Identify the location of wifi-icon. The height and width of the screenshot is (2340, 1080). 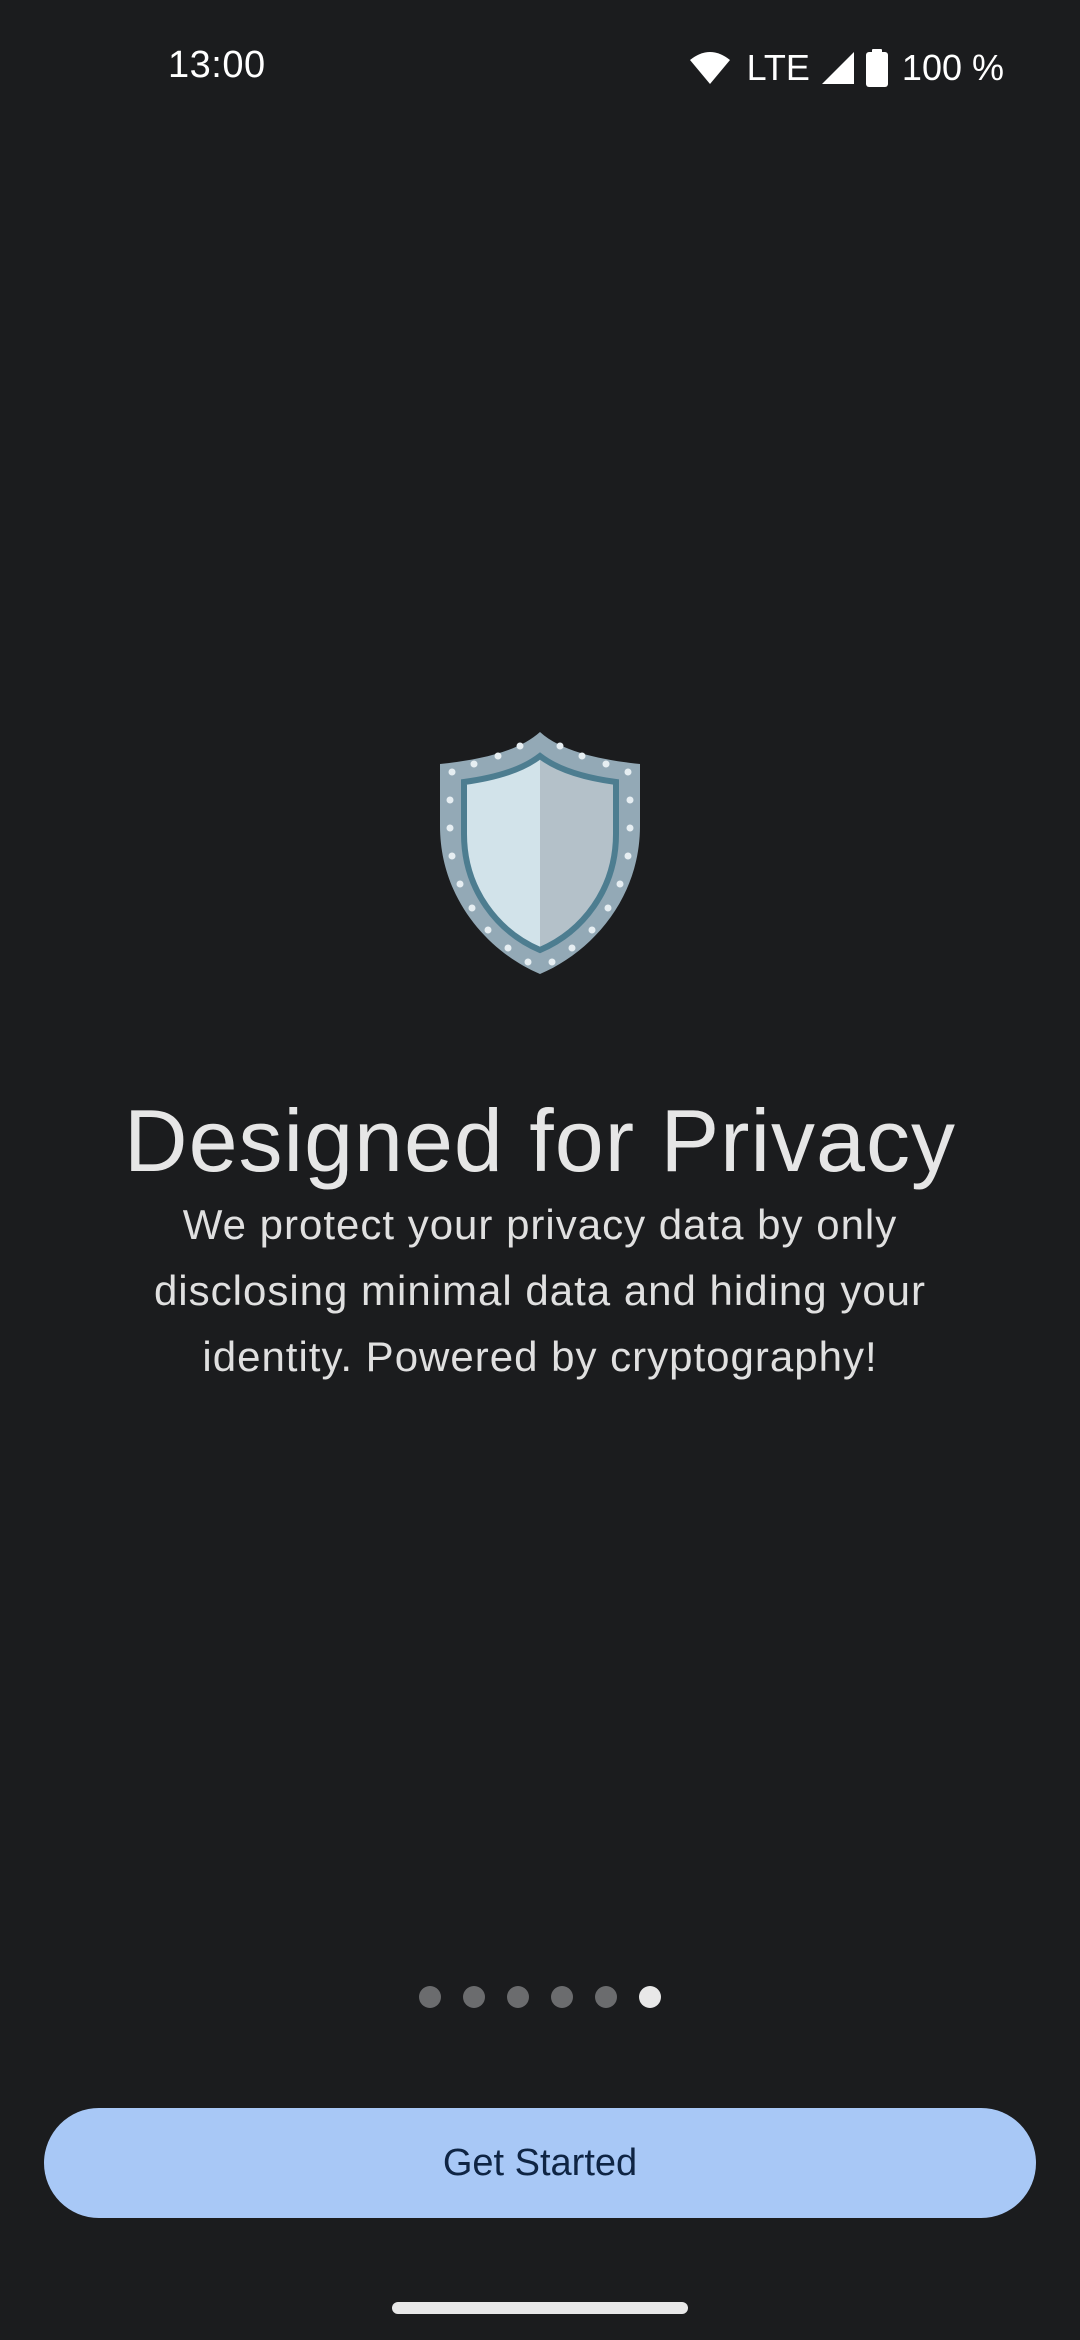
(710, 68).